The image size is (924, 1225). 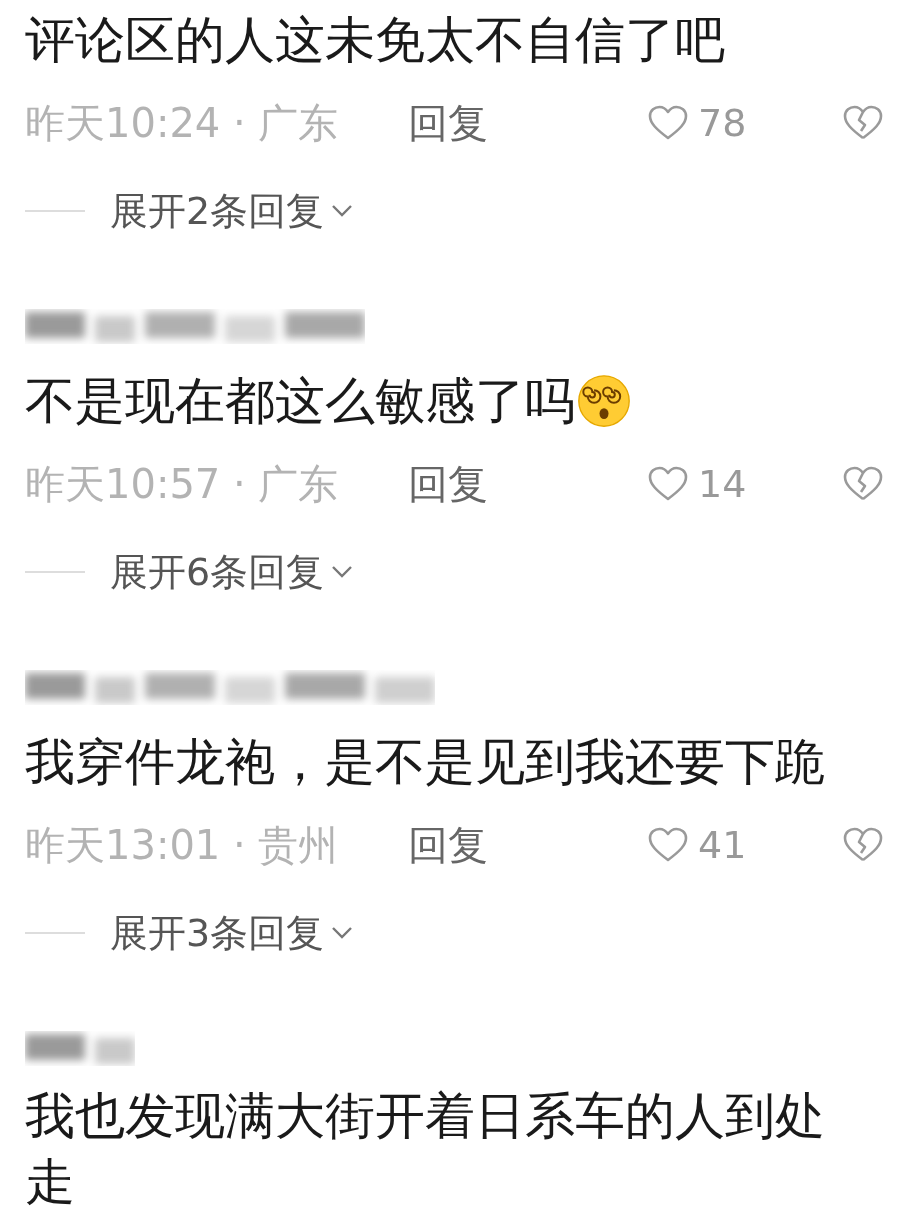 I want to click on like-count: 14, so click(x=722, y=484).